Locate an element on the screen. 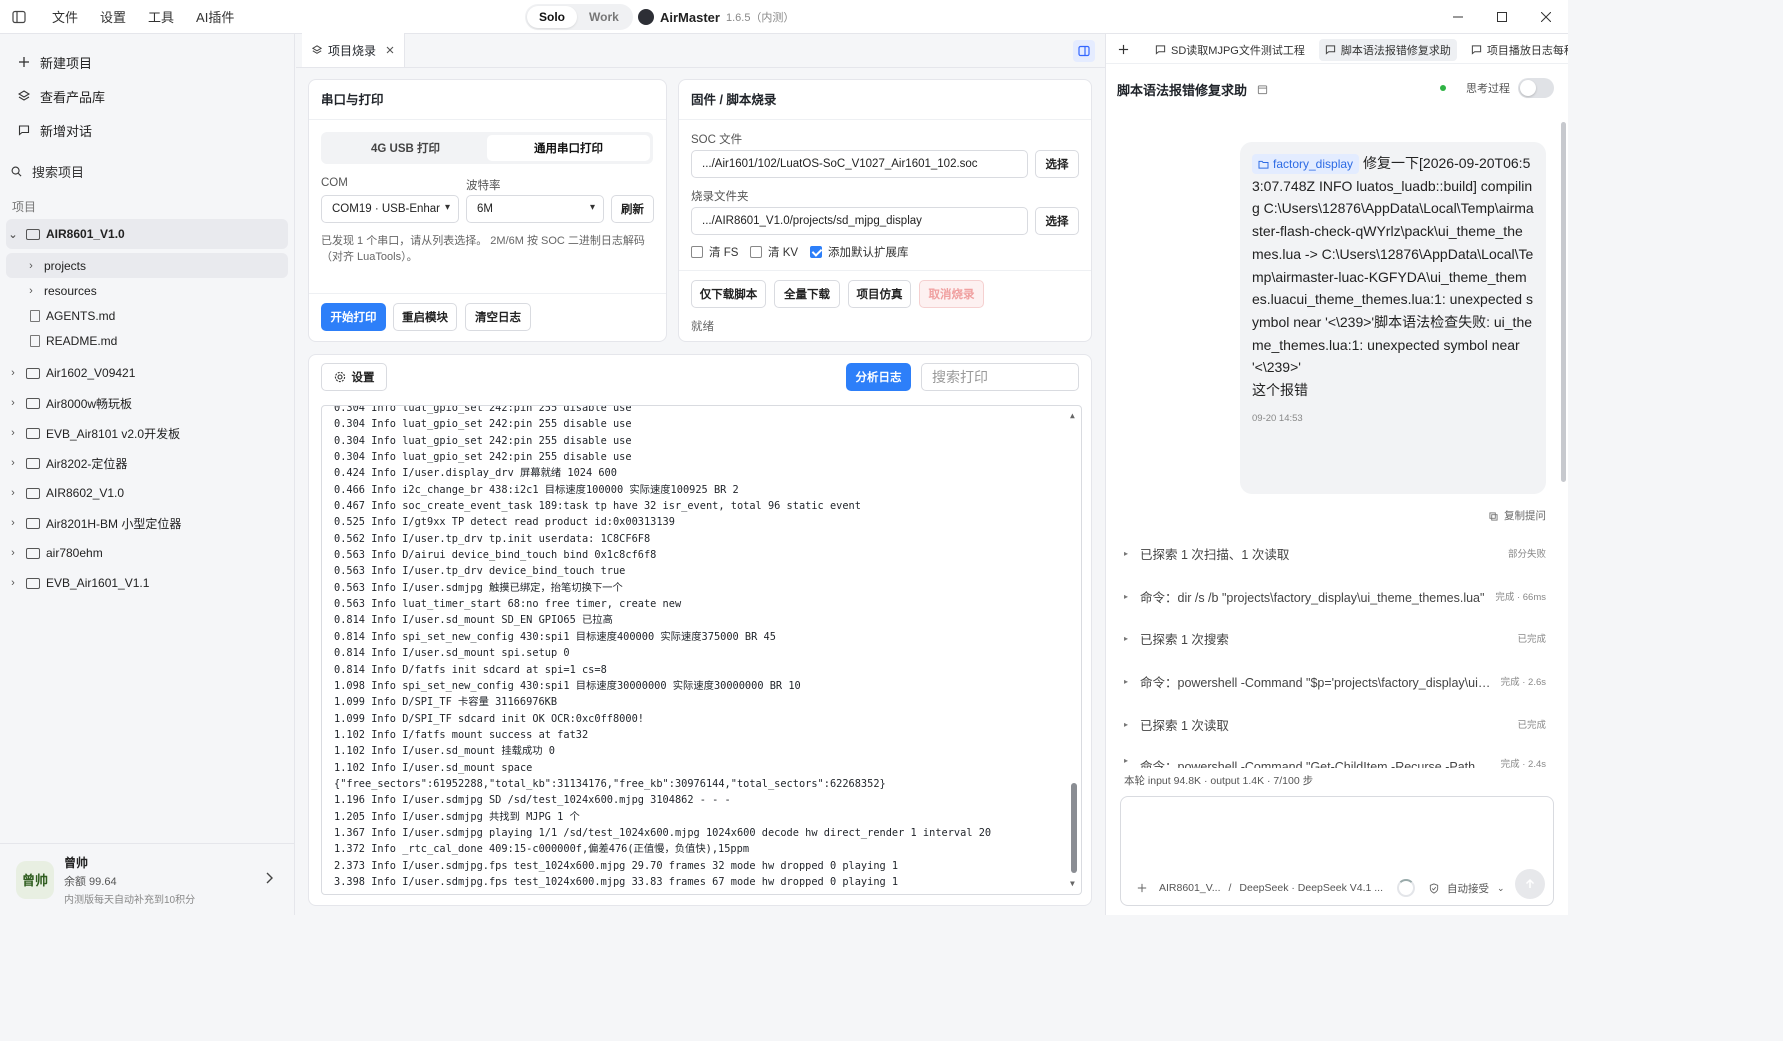 Image resolution: width=1783 pixels, height=1041 pixels. dir-label: 烧录文件夹 is located at coordinates (720, 197).